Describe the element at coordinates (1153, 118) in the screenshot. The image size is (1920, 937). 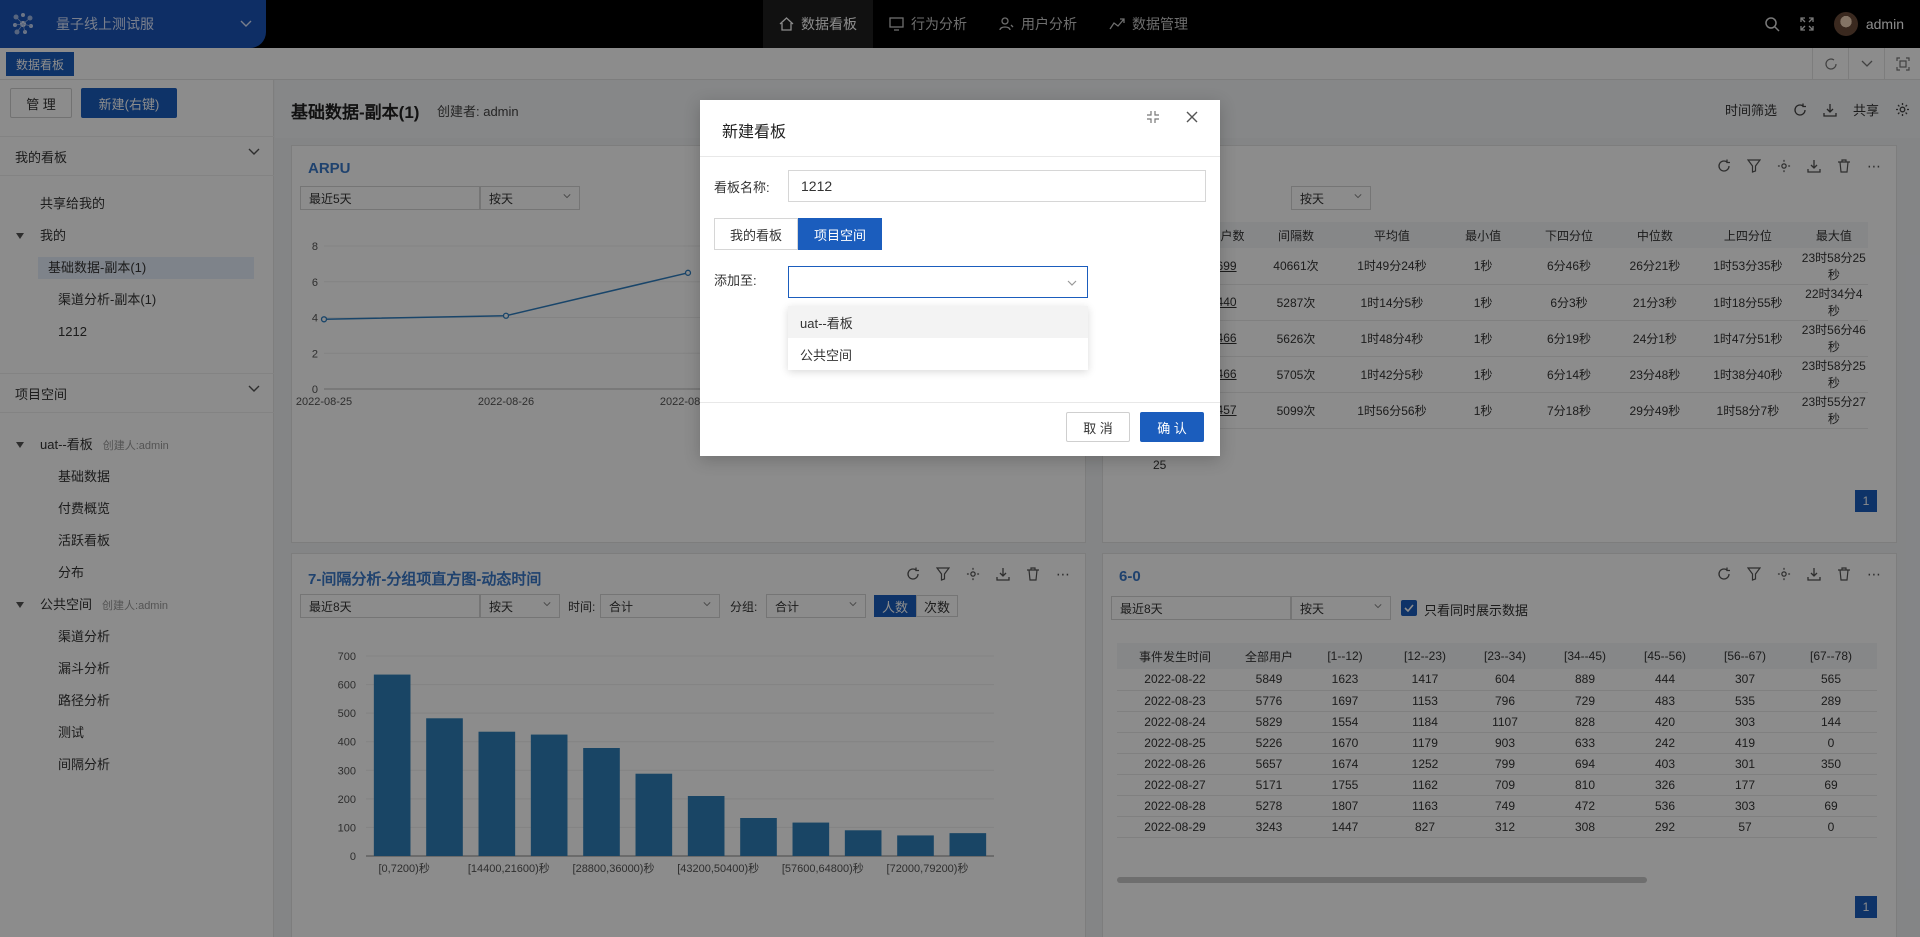
I see `maximize-icon` at that location.